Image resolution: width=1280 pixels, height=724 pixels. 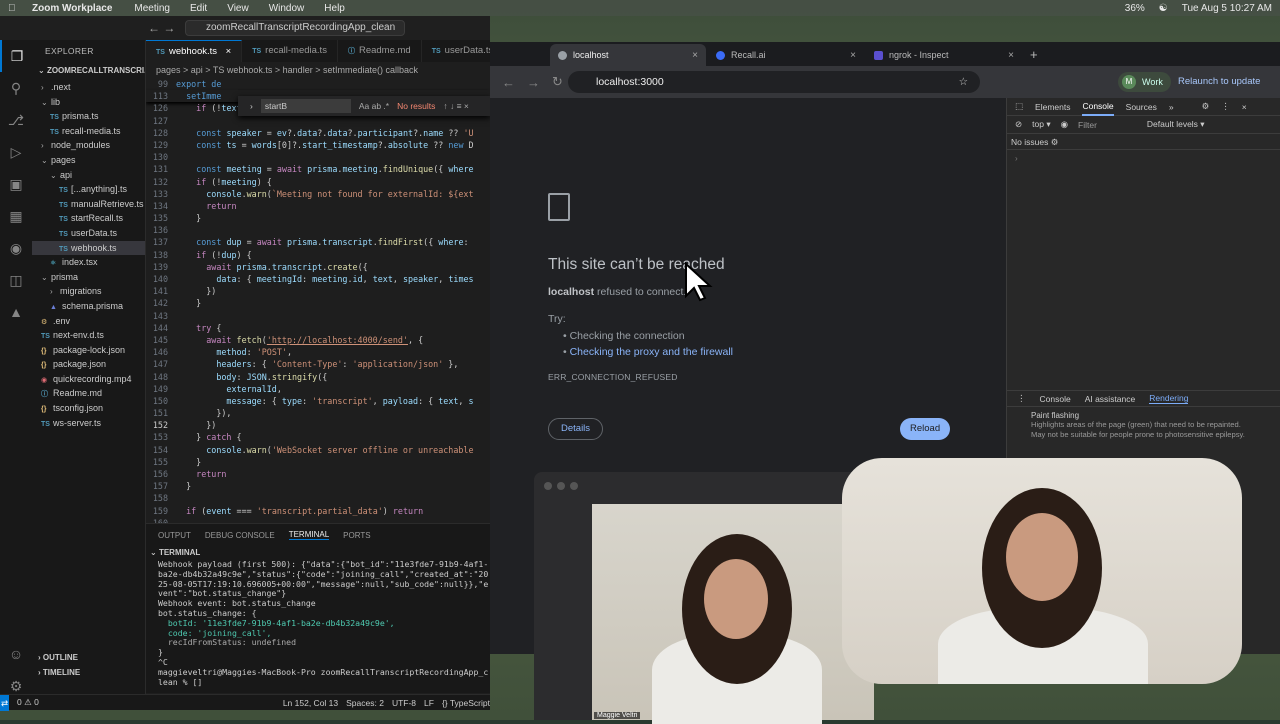 I want to click on code-line: 153 } catch {, so click(x=318, y=437).